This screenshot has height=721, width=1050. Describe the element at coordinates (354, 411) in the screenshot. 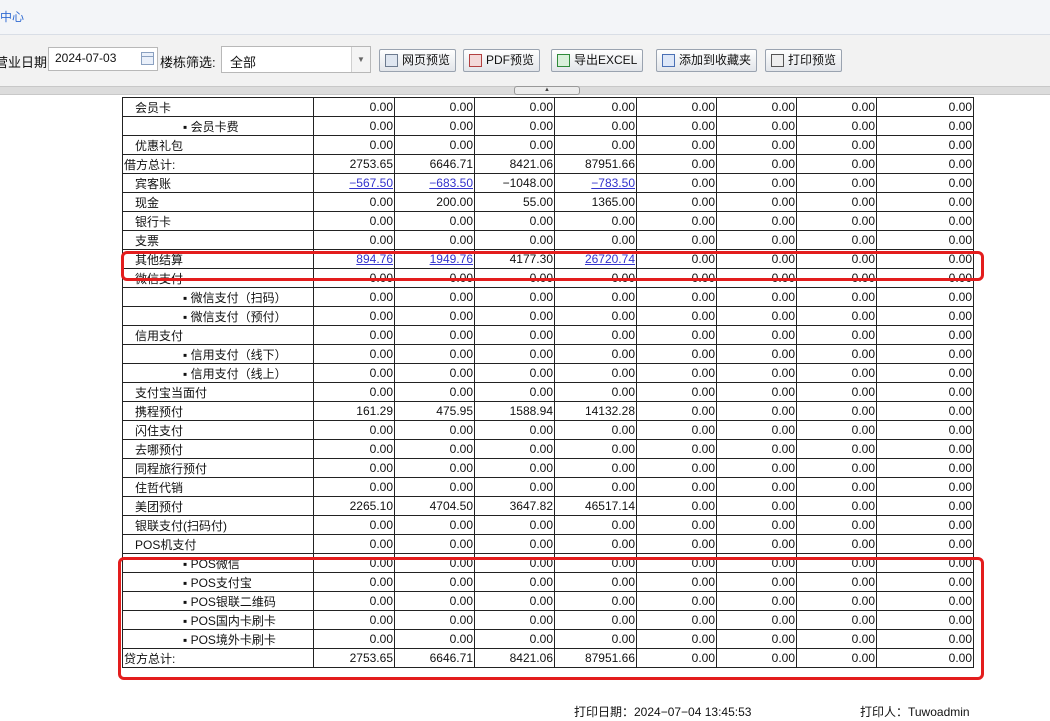

I see `table-cell: 161.29` at that location.